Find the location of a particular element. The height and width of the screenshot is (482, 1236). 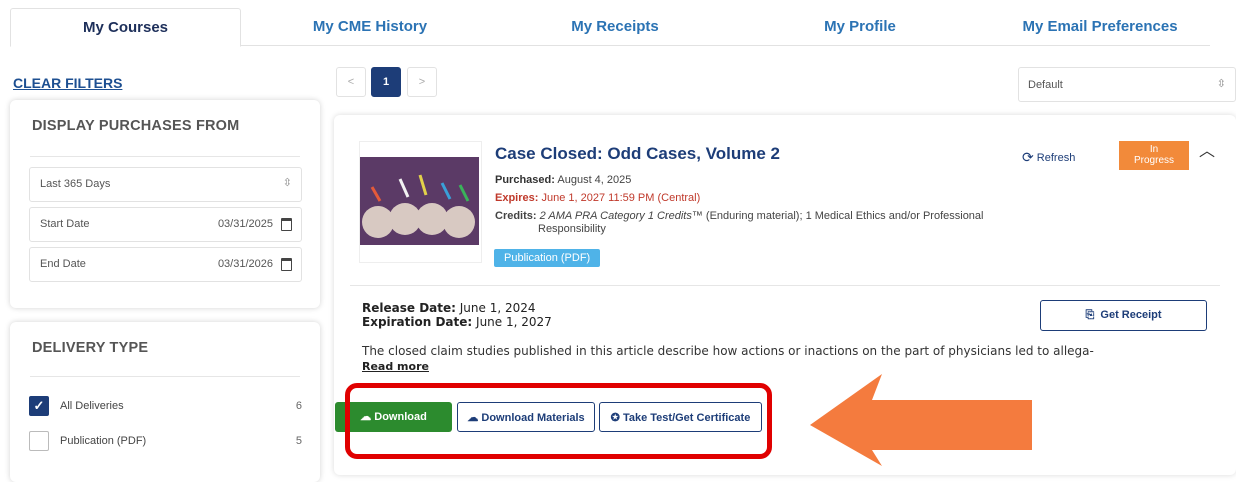

start-date-field: Start Date 03/31/2025 is located at coordinates (165, 224).